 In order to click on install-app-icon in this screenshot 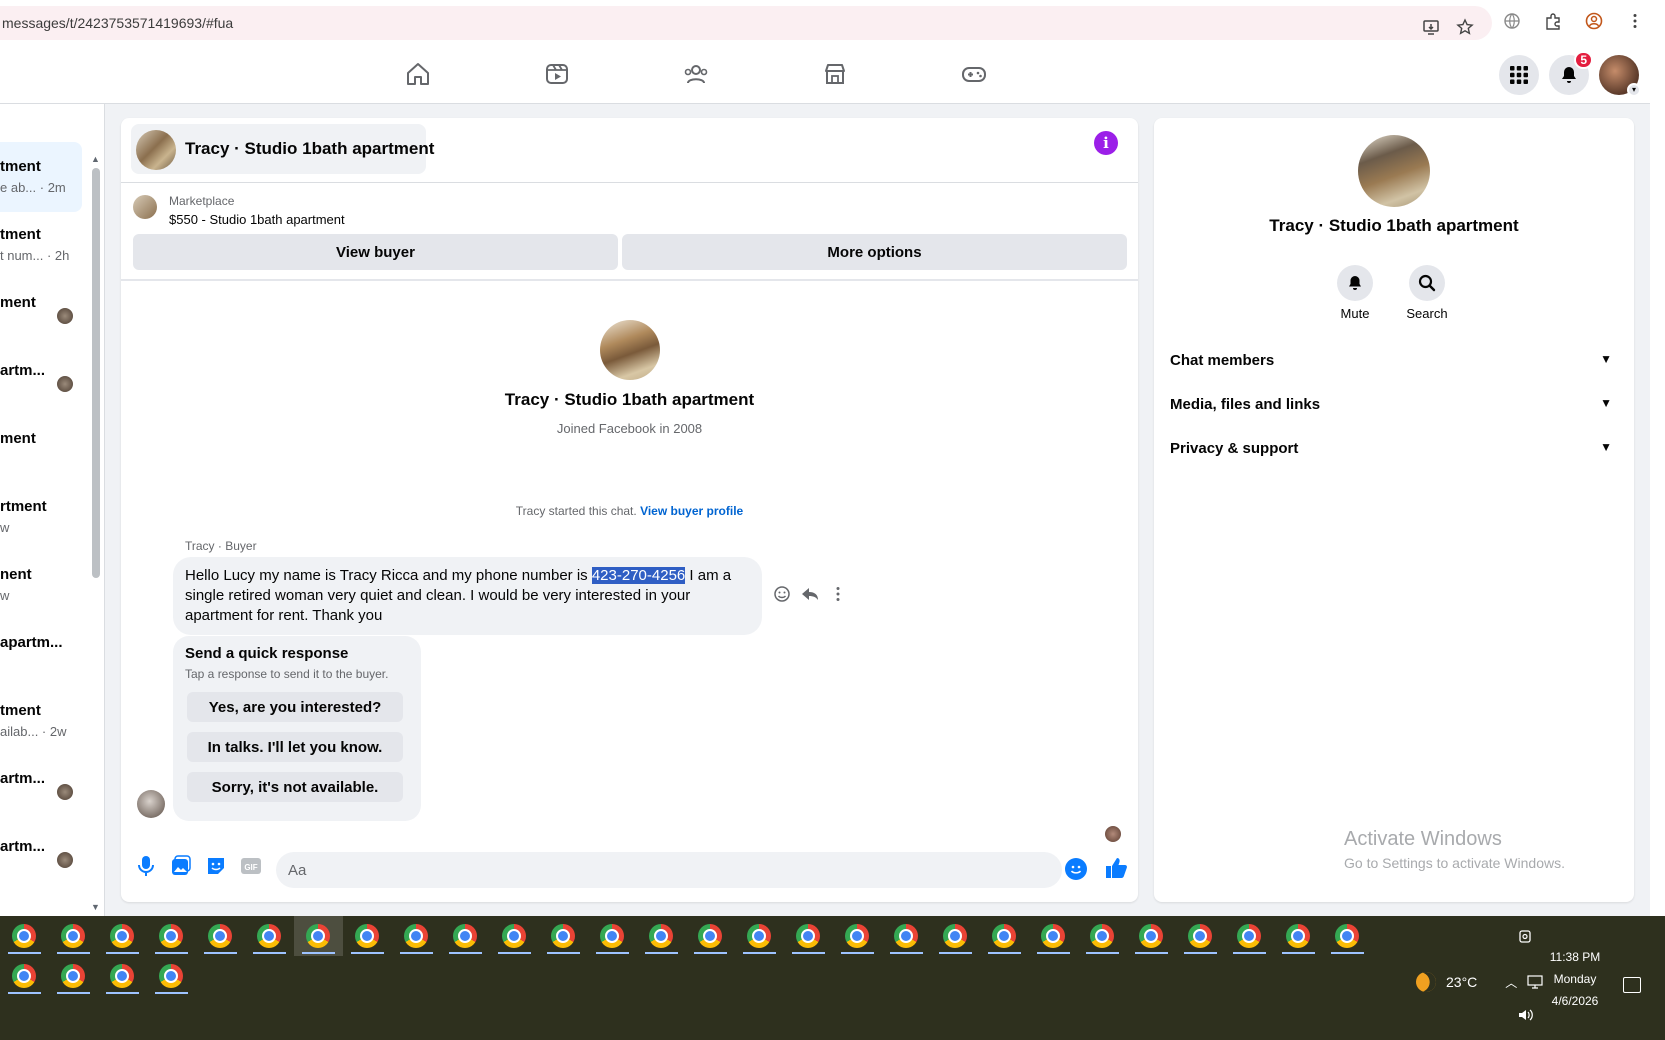, I will do `click(1431, 27)`.